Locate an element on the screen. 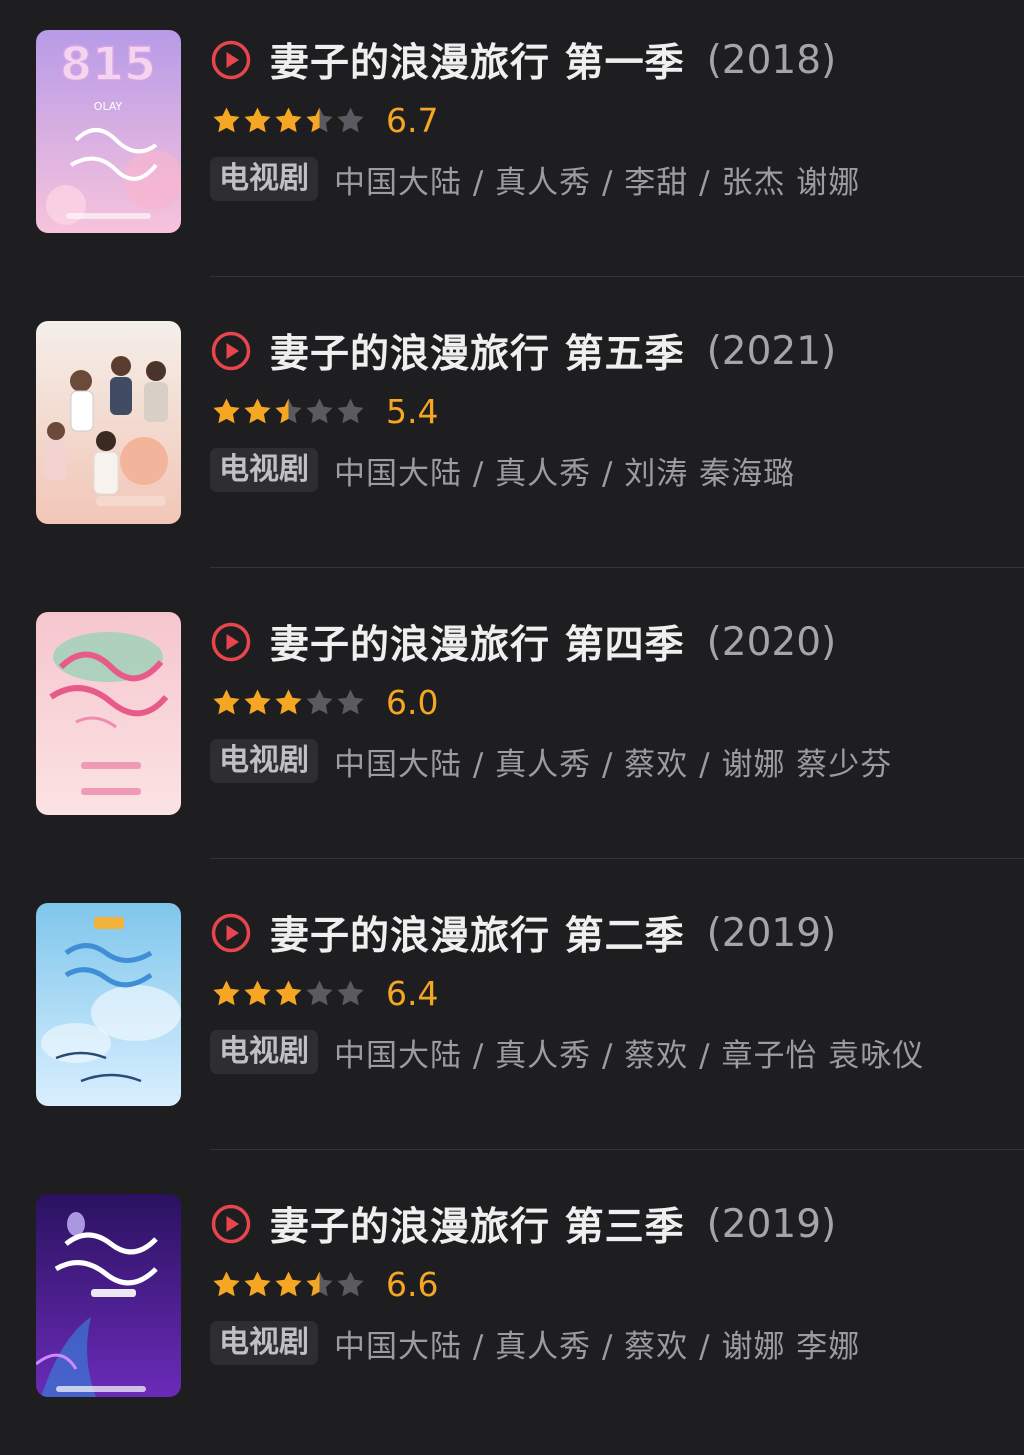  item-year: (2021) is located at coordinates (771, 351).